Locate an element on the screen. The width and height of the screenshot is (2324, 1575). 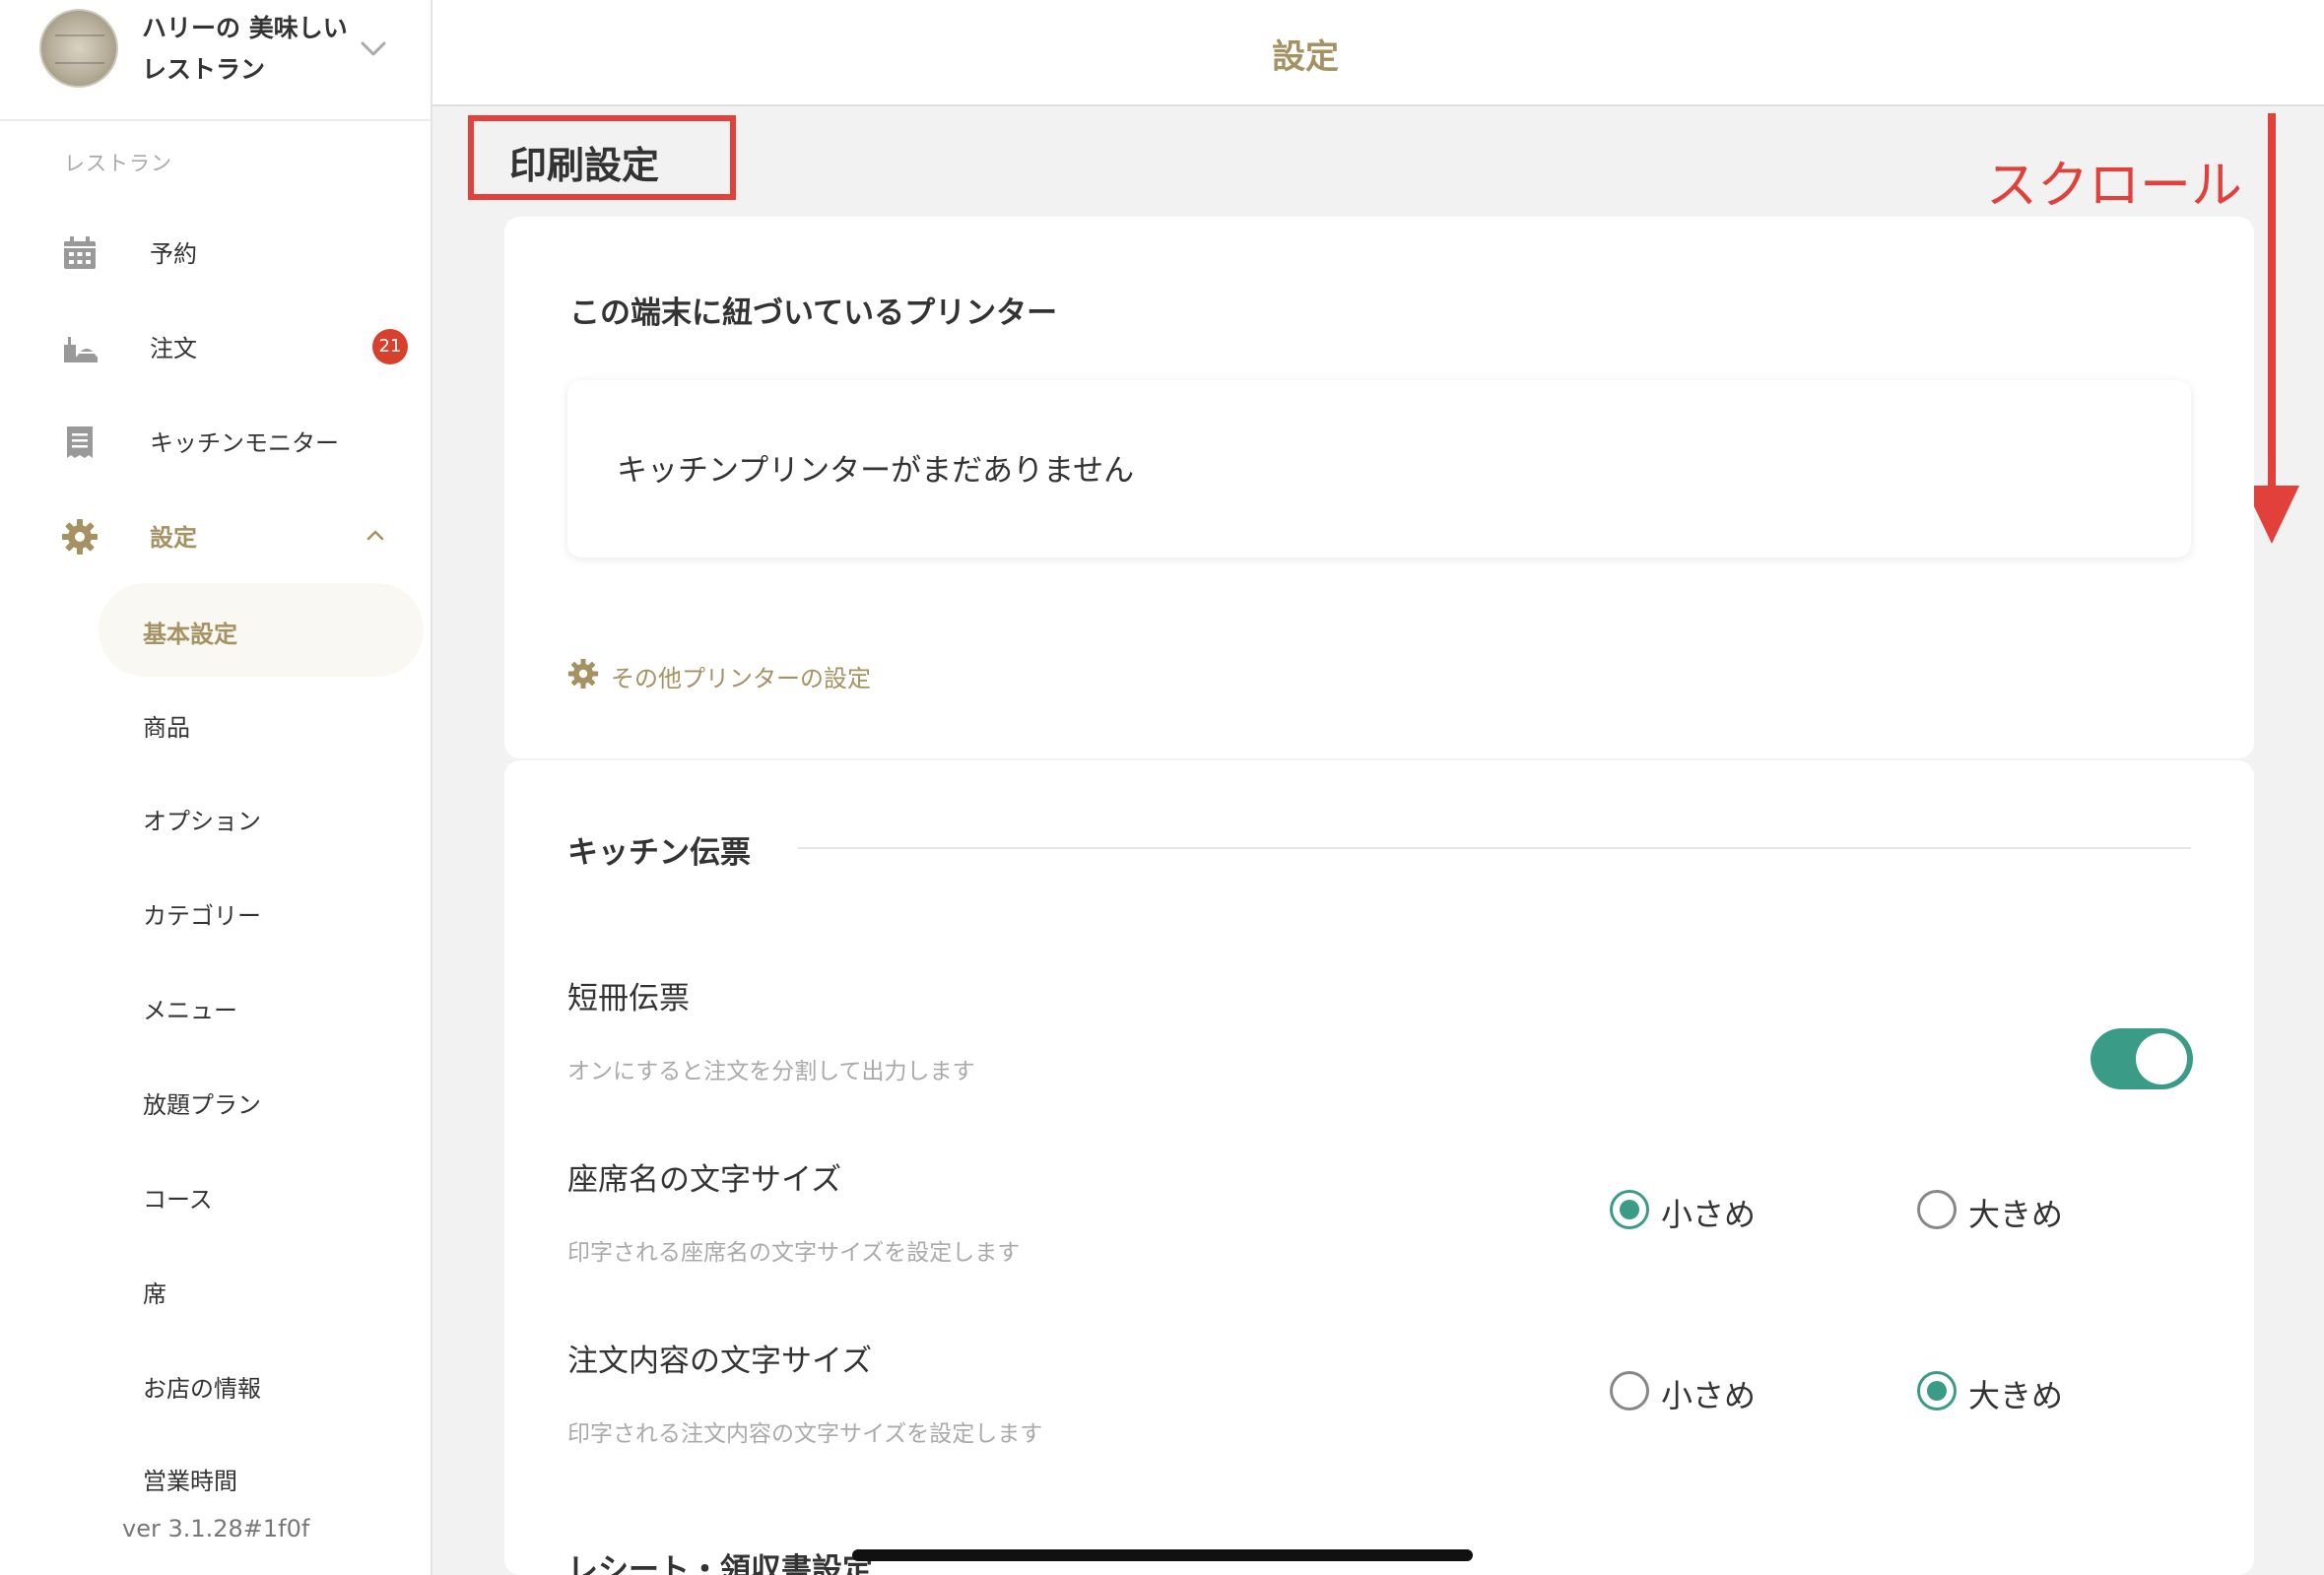
sidebar-subitem-label: お店の情報 is located at coordinates (202, 1389).